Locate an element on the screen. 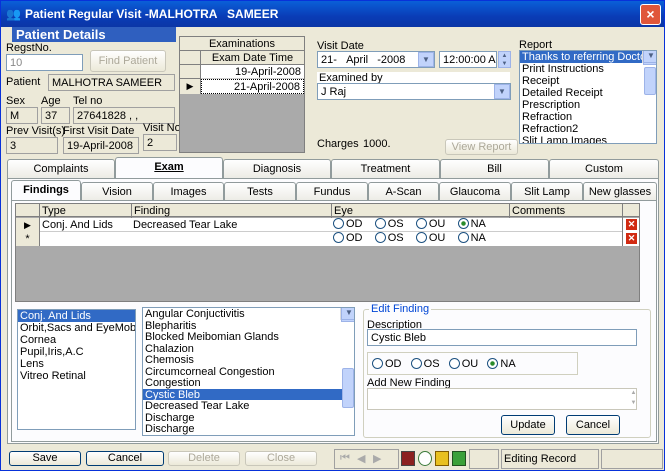  list-item: Circumcorneal Congestion is located at coordinates (248, 372).